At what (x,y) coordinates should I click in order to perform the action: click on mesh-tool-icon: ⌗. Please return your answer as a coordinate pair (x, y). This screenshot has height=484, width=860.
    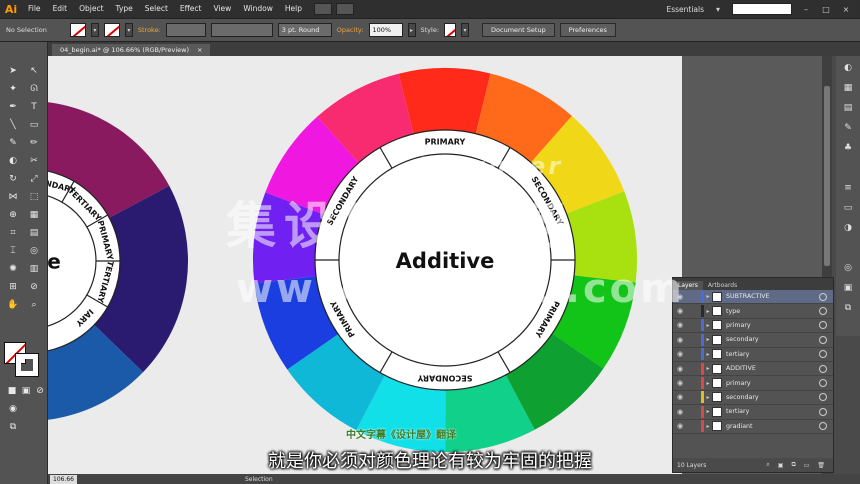
    Looking at the image, I should click on (13, 233).